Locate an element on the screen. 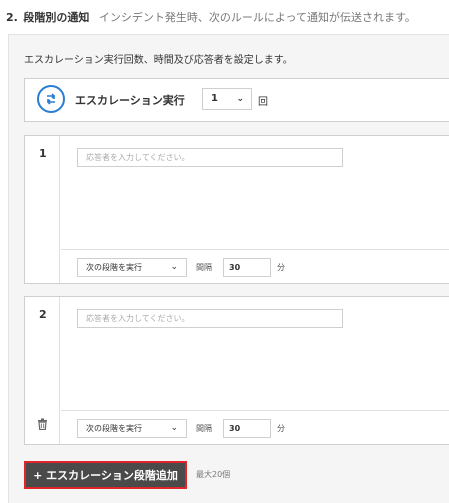 The height and width of the screenshot is (503, 449). section-header: 2. 段階別の通知 インシデント発生時、次のルールによって通知が伝送されます。 is located at coordinates (211, 17).